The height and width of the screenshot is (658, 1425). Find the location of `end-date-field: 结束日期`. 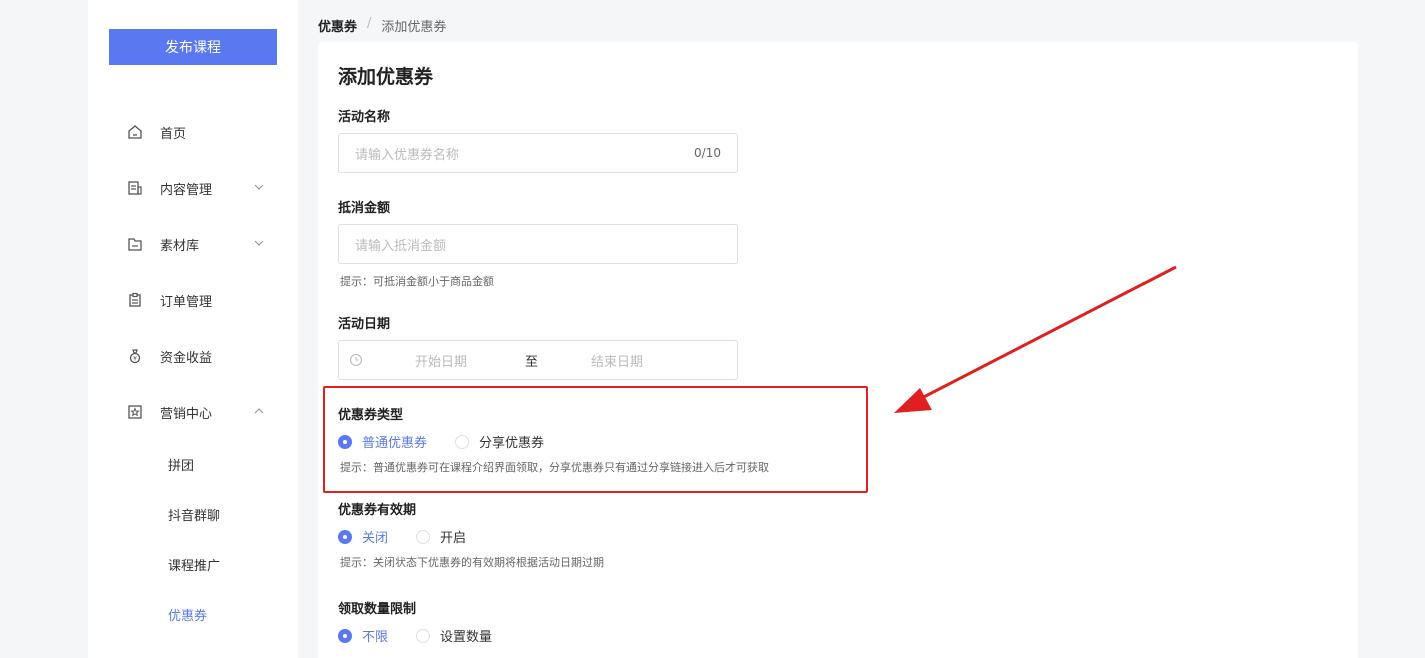

end-date-field: 结束日期 is located at coordinates (617, 360).